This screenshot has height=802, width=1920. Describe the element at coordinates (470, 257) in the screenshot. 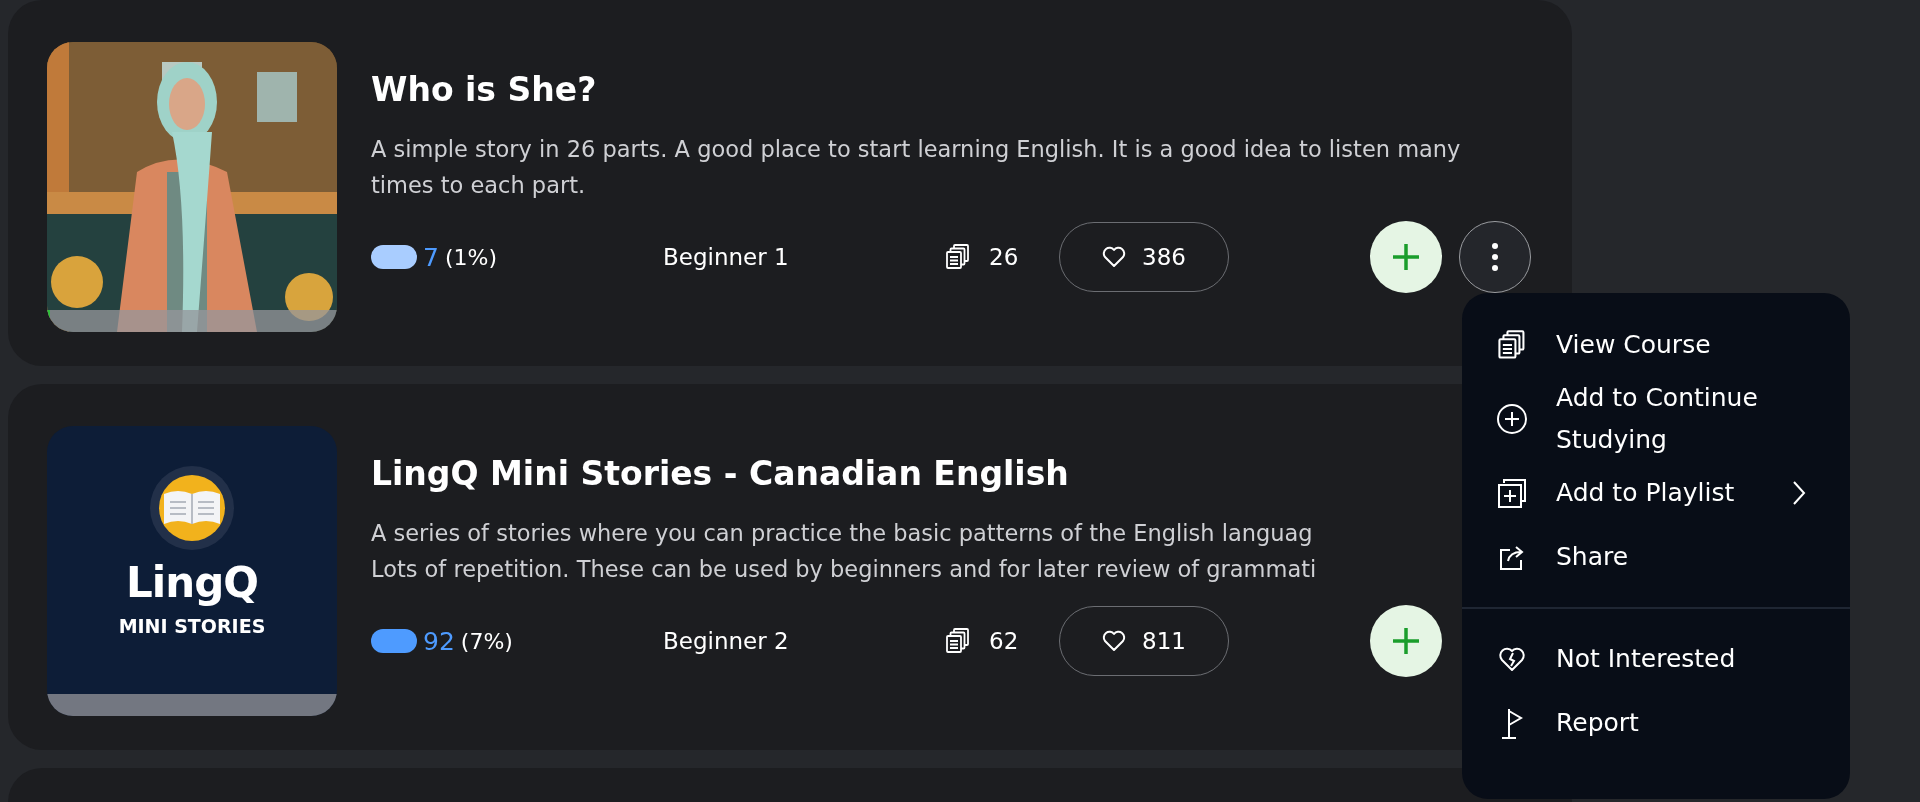

I see `known-words-percent: (1%)` at that location.